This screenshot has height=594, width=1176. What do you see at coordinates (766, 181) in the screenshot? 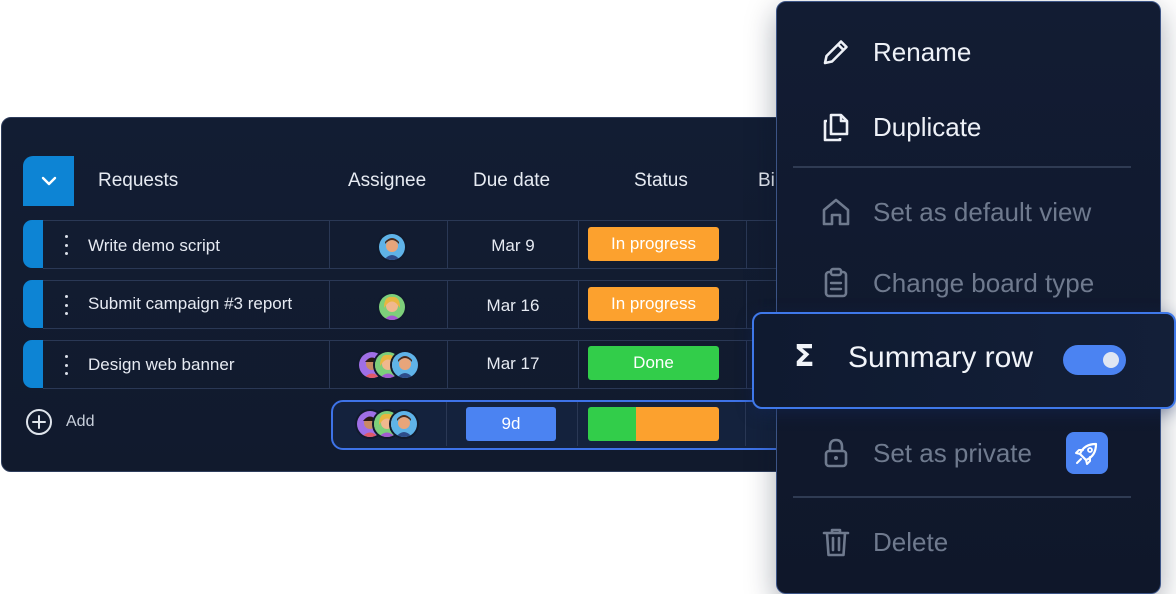
I see `column-header-truncated: Bi` at bounding box center [766, 181].